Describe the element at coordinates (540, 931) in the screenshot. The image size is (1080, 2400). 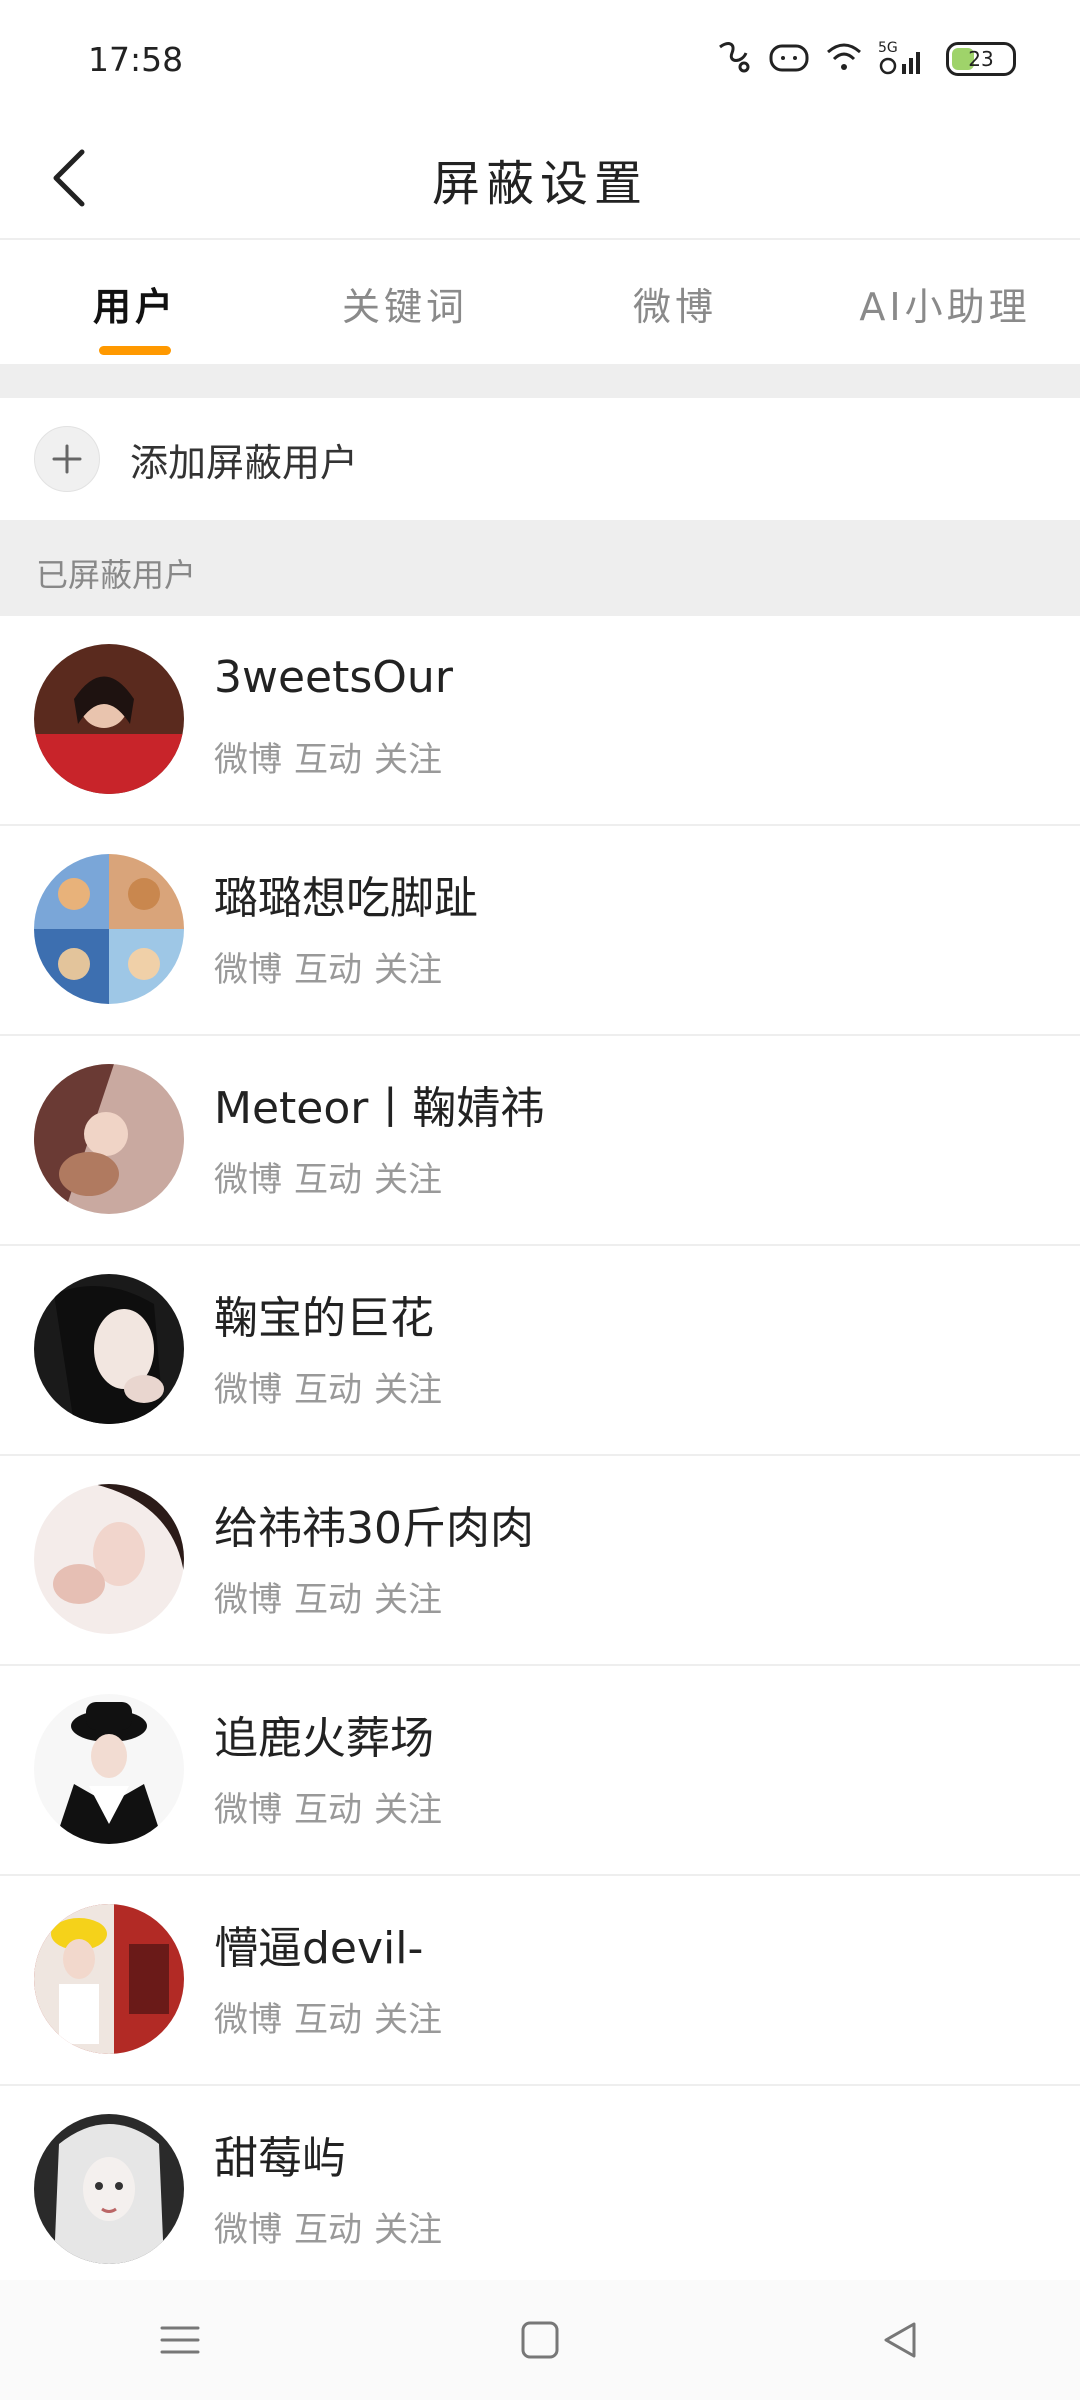
I see `blocked-user-row: 璐璐想吃脚趾 微博 互动 关注` at that location.